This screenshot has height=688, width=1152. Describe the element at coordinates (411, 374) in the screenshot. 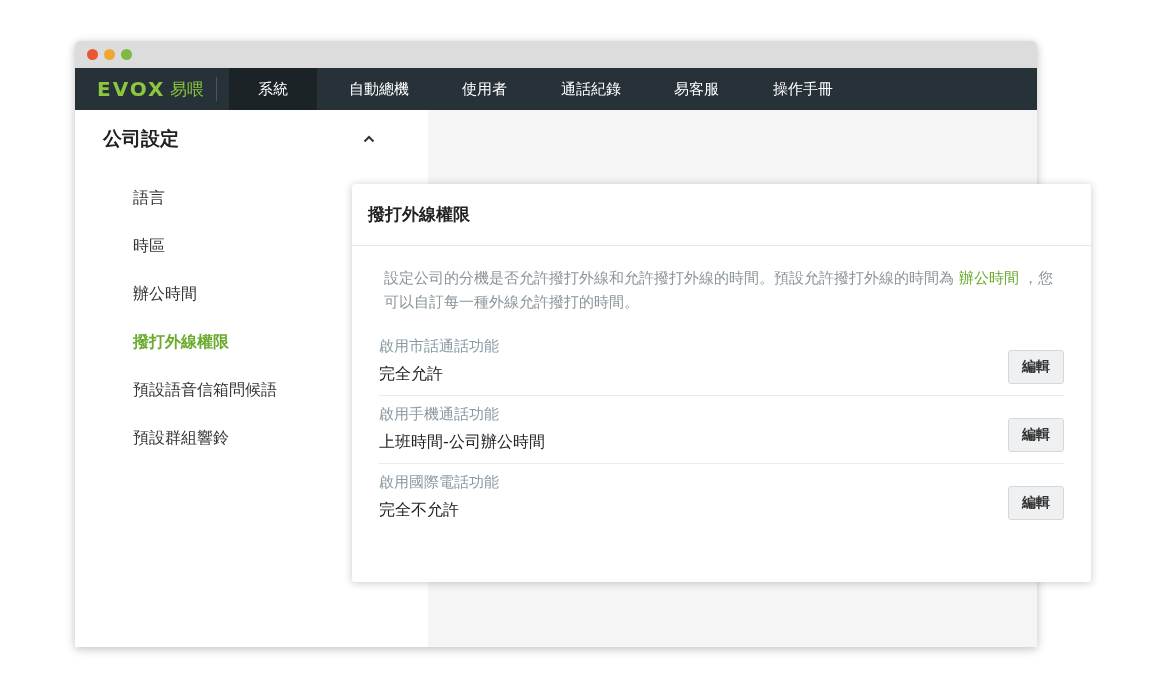

I see `setting-value: 完全允許` at that location.